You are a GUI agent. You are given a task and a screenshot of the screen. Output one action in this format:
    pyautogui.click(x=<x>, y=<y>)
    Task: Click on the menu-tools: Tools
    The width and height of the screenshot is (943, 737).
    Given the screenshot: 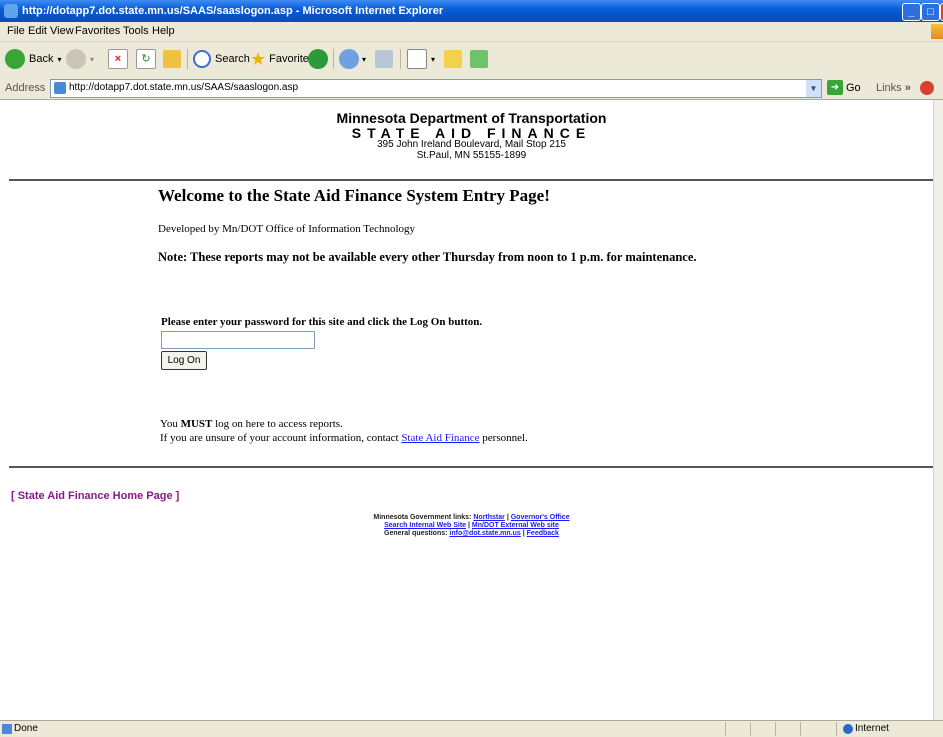 What is the action you would take?
    pyautogui.click(x=136, y=31)
    